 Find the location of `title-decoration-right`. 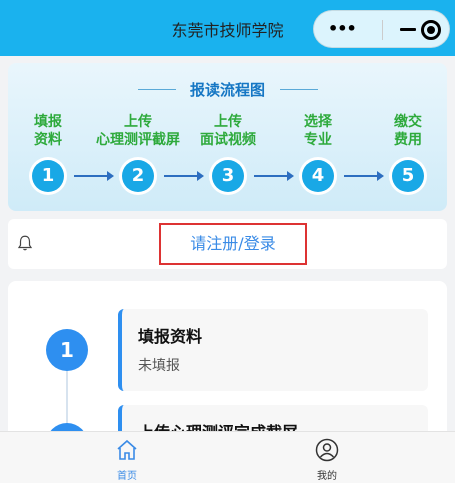

title-decoration-right is located at coordinates (299, 89).